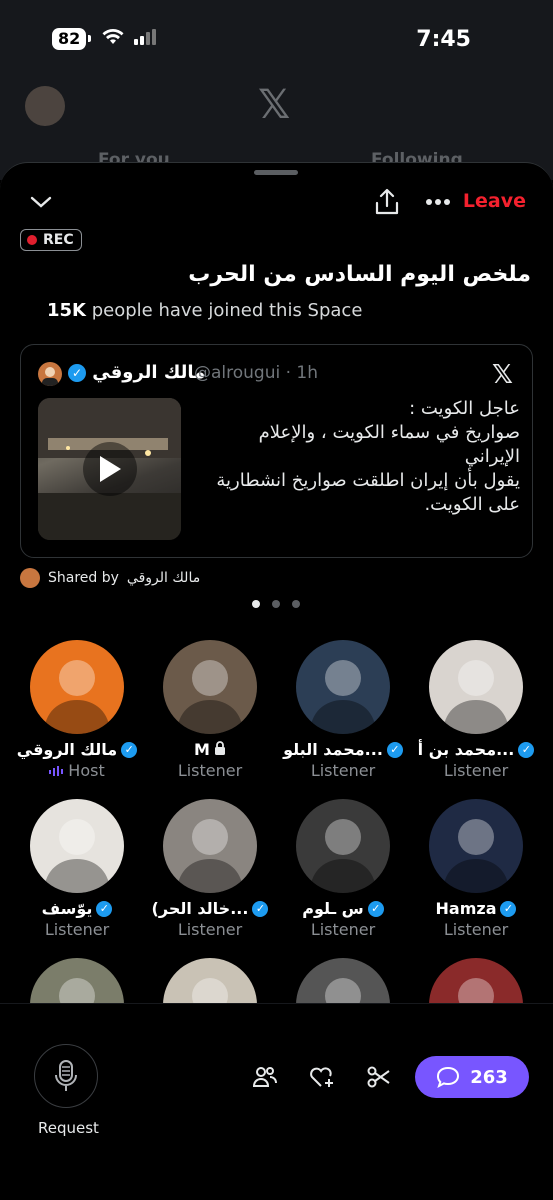  What do you see at coordinates (464, 408) in the screenshot?
I see `tweet-text-line: عاجل الكويت :` at bounding box center [464, 408].